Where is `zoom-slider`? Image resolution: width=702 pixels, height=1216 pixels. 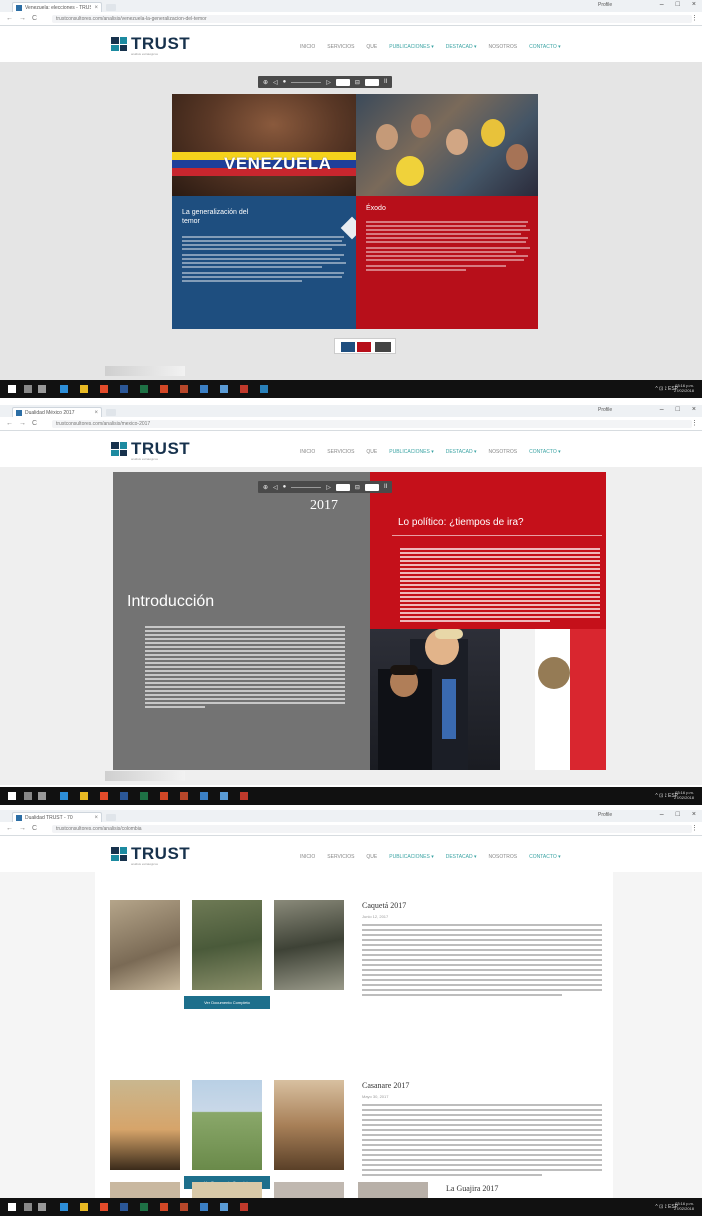 zoom-slider is located at coordinates (306, 82).